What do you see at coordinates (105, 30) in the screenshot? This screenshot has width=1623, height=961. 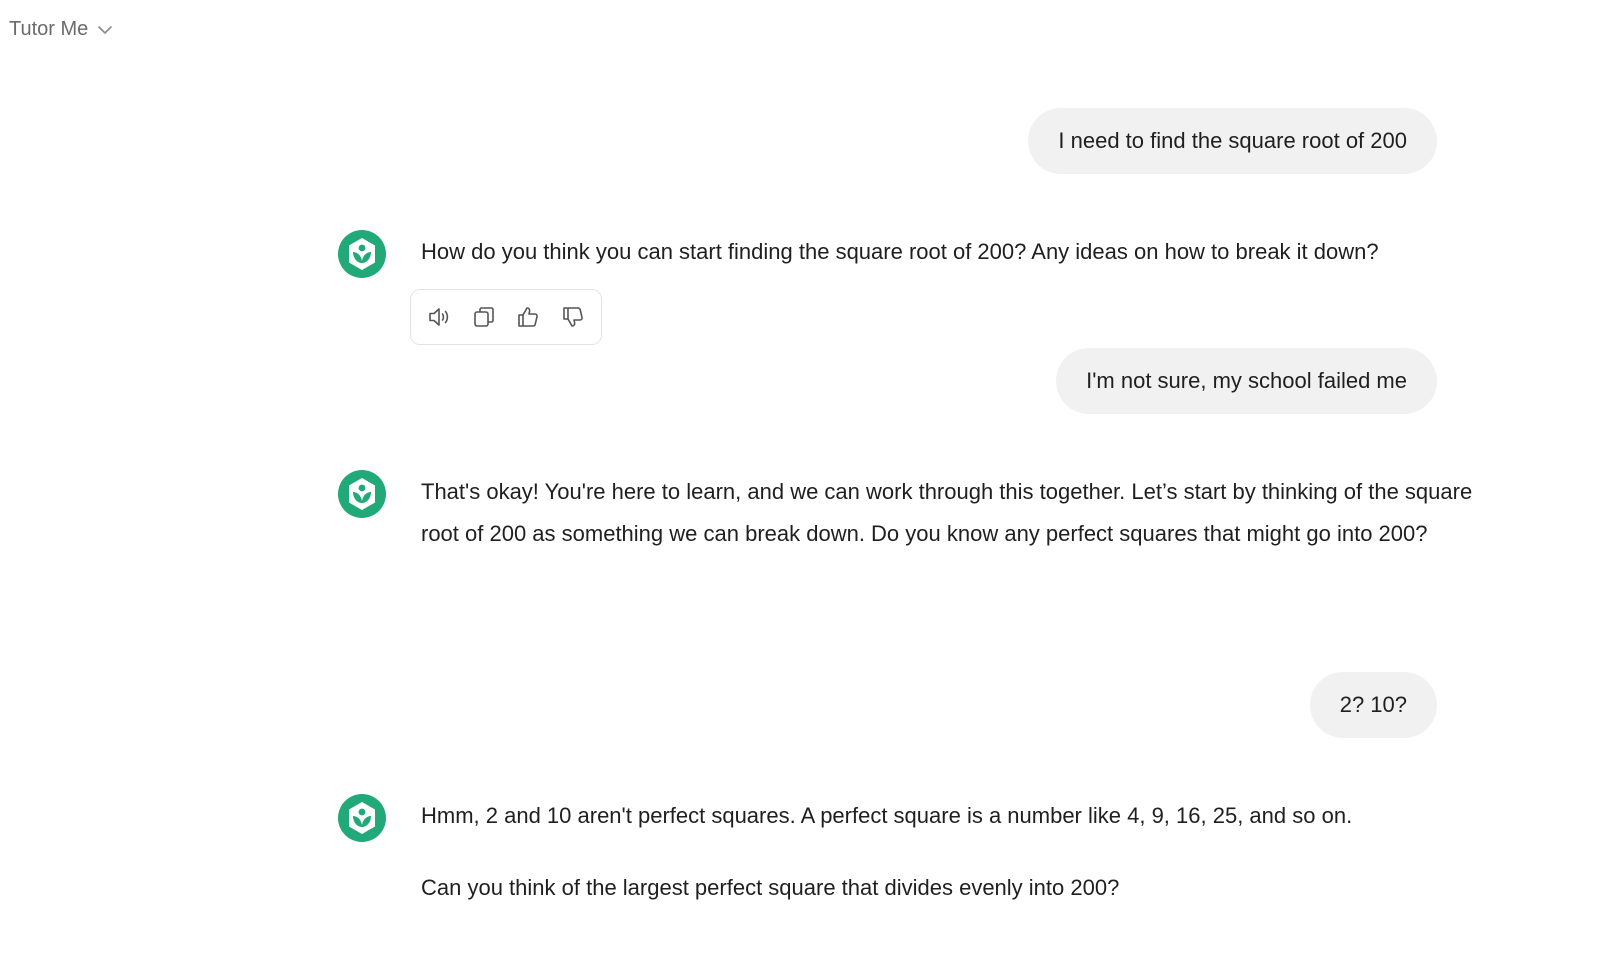 I see `chevron-down-icon` at bounding box center [105, 30].